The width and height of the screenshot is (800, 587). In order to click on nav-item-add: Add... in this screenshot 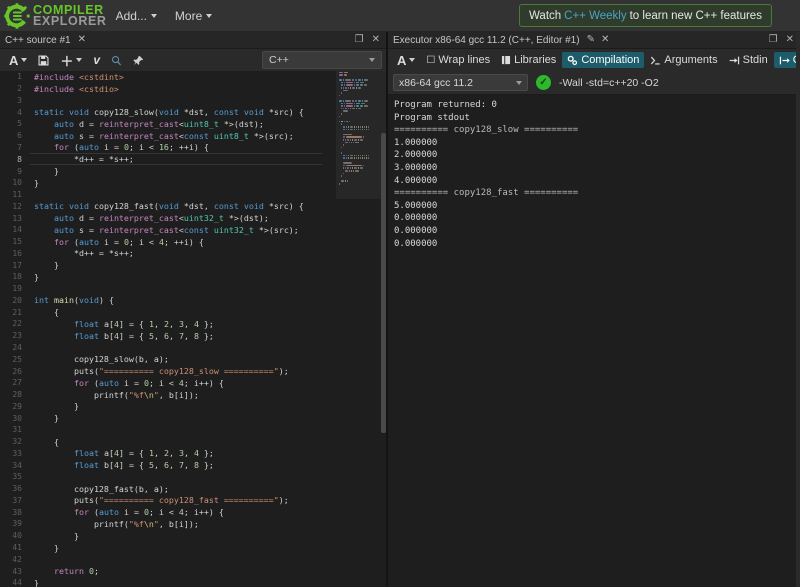, I will do `click(136, 16)`.